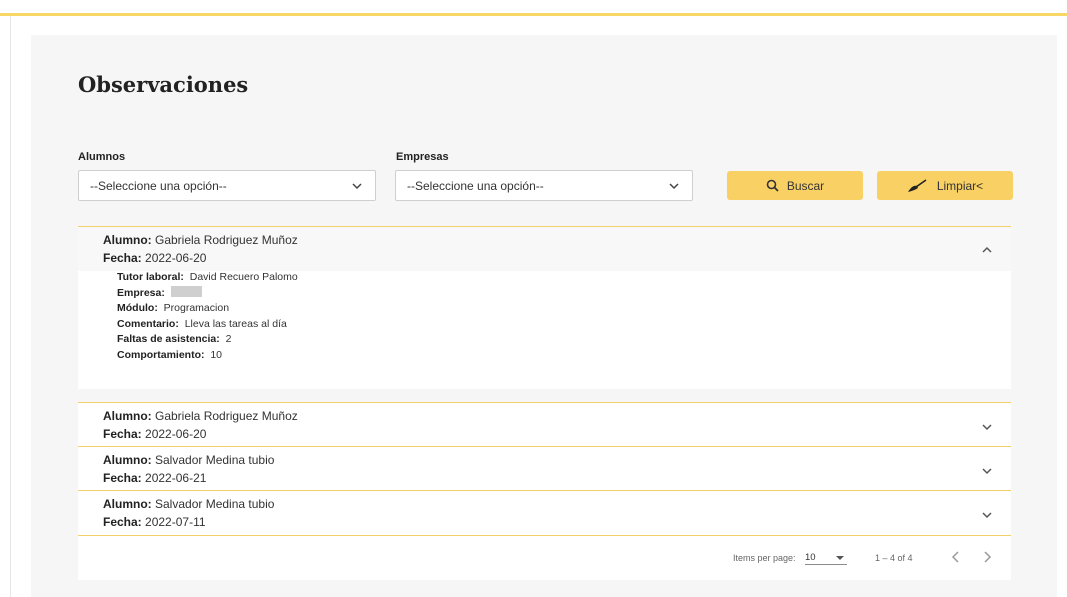  I want to click on left-border, so click(10, 306).